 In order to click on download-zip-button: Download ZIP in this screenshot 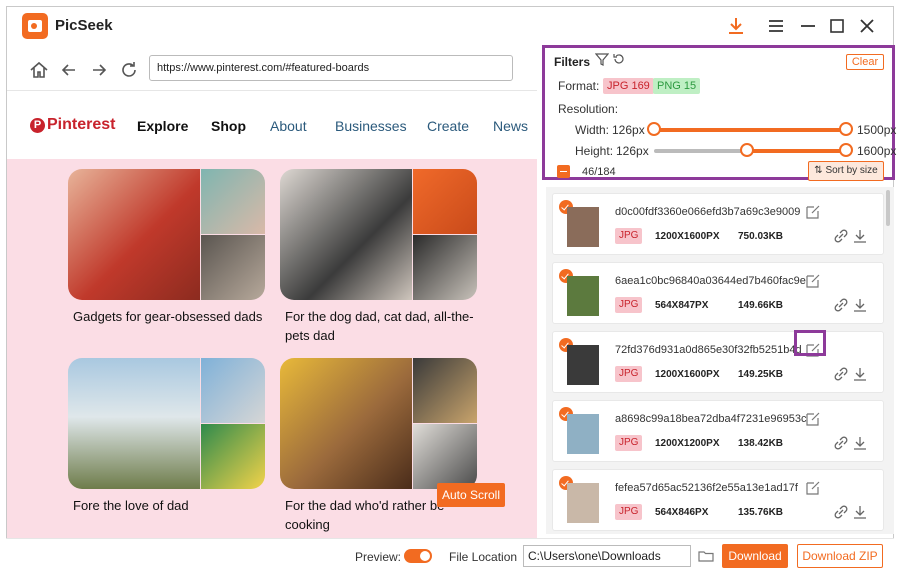, I will do `click(840, 556)`.